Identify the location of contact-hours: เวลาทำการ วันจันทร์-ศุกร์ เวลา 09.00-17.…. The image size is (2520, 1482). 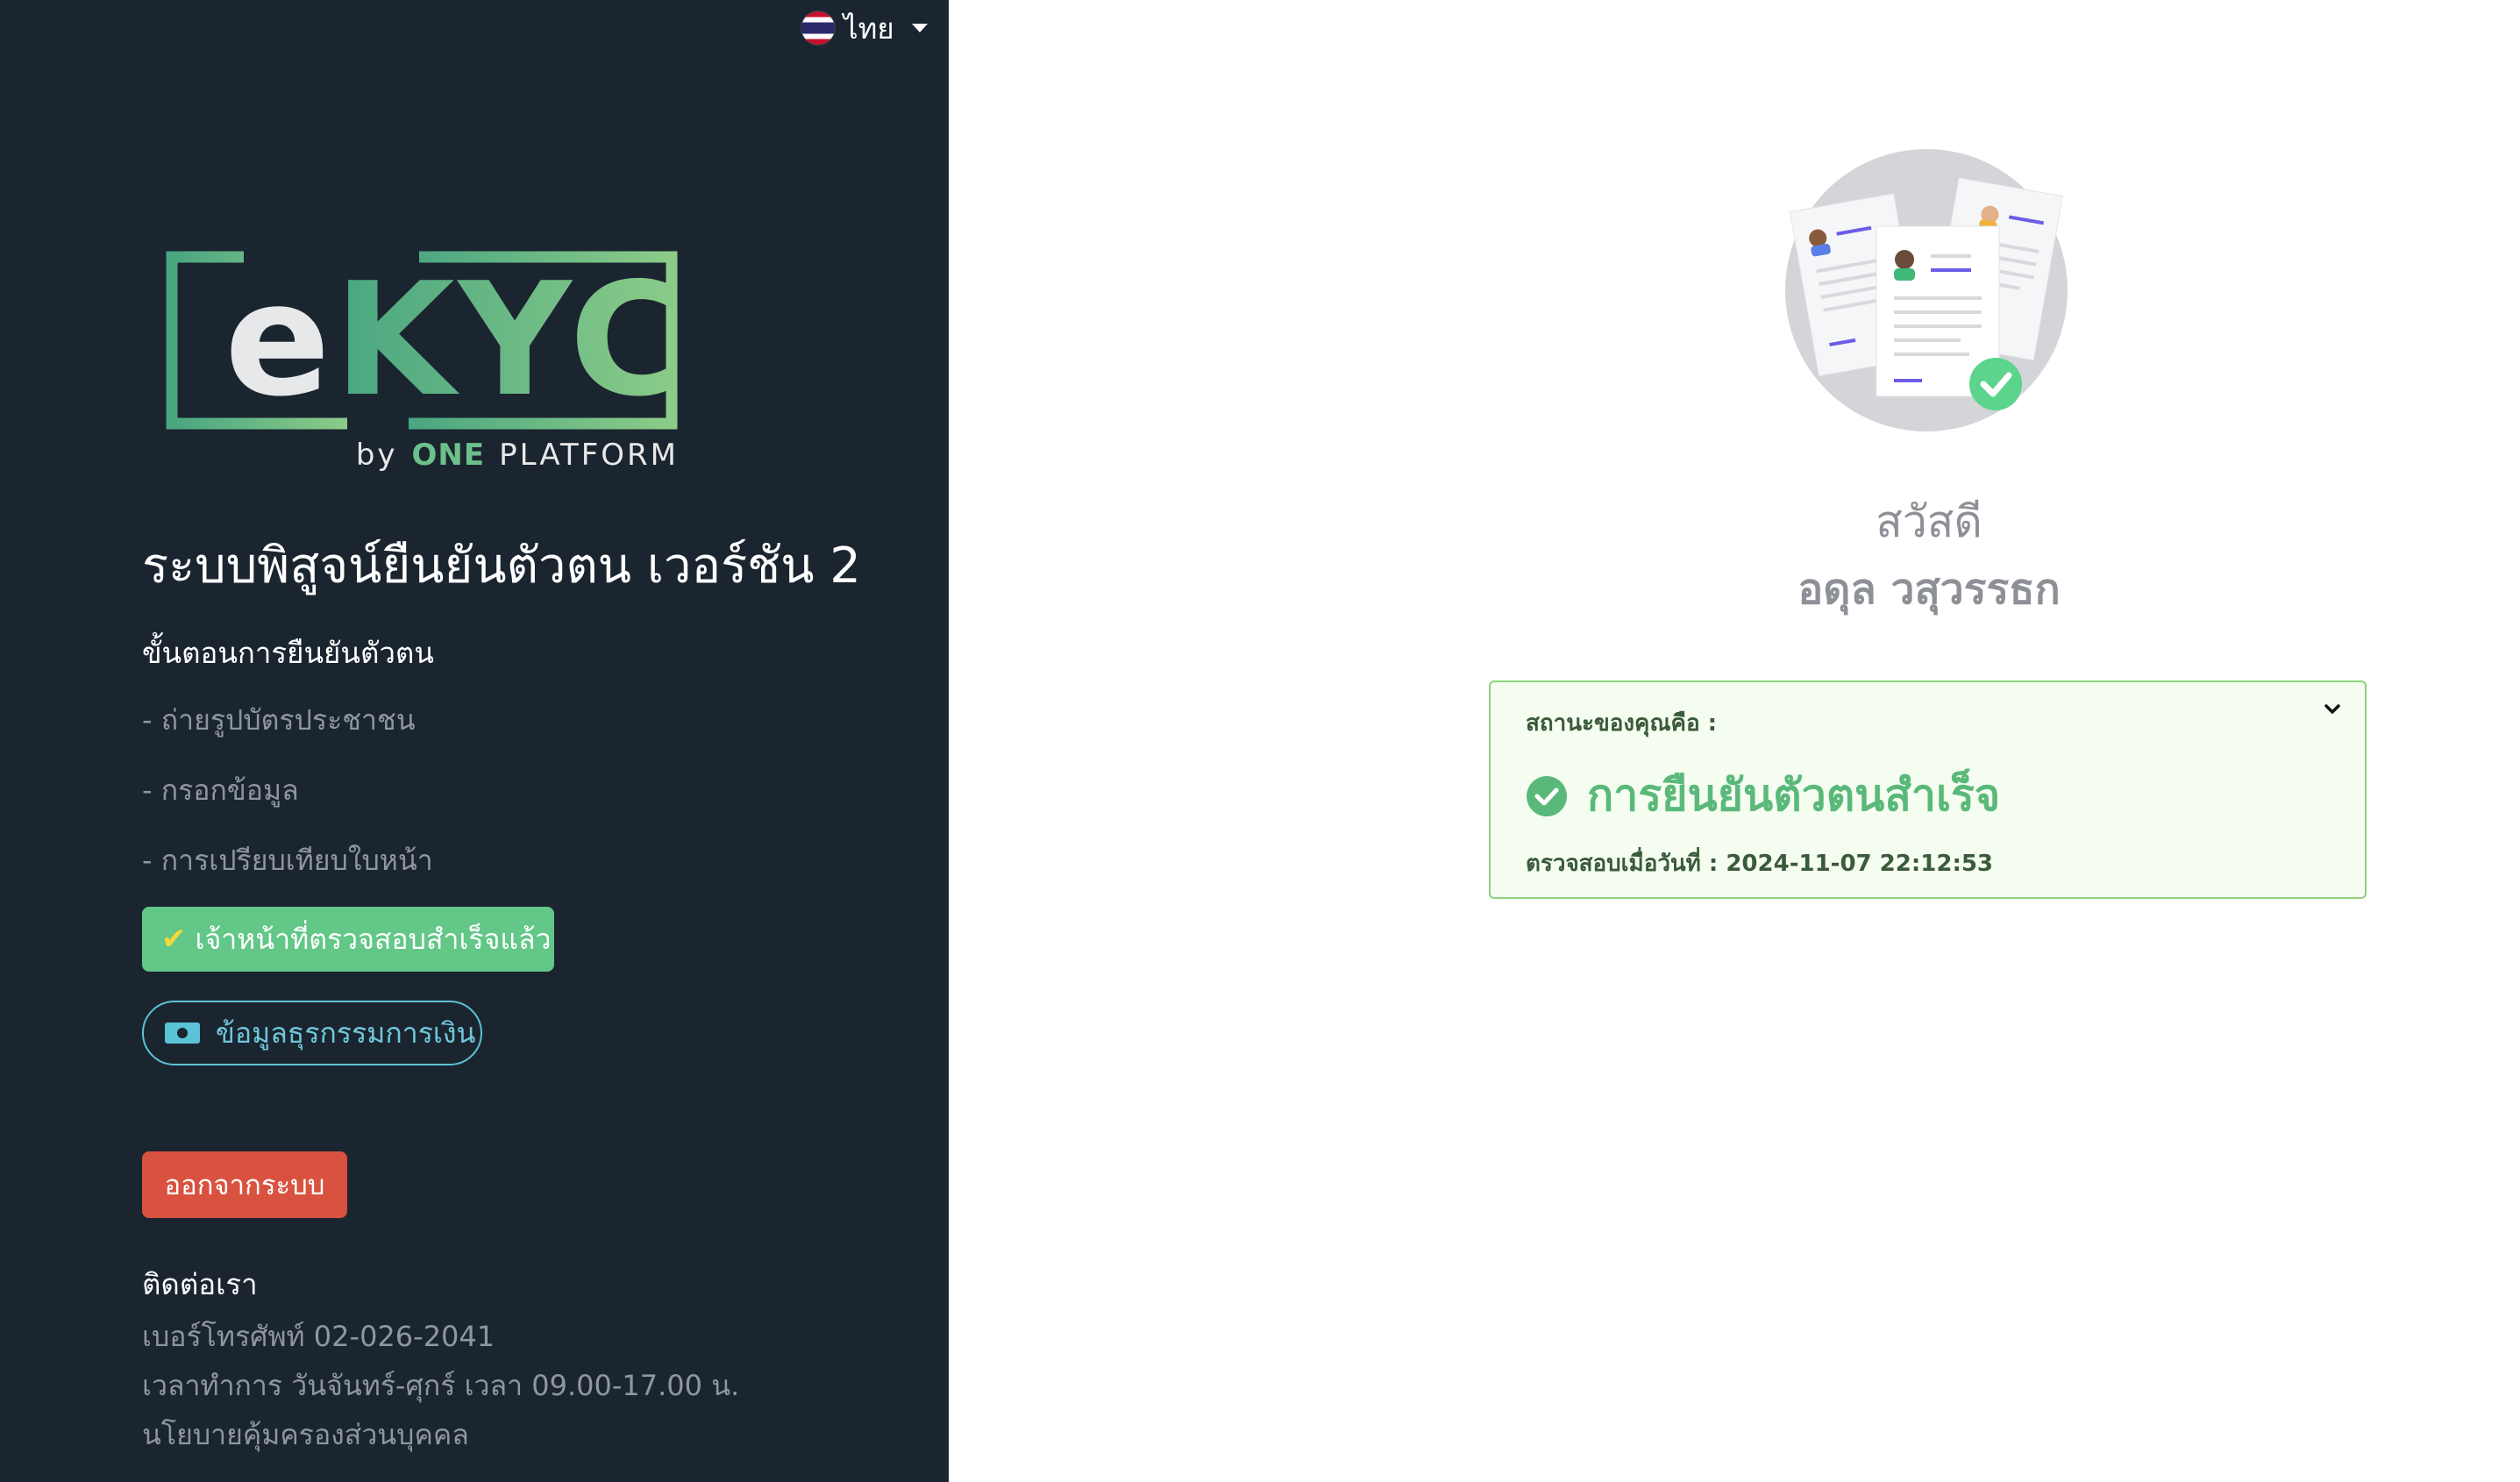
(441, 1385).